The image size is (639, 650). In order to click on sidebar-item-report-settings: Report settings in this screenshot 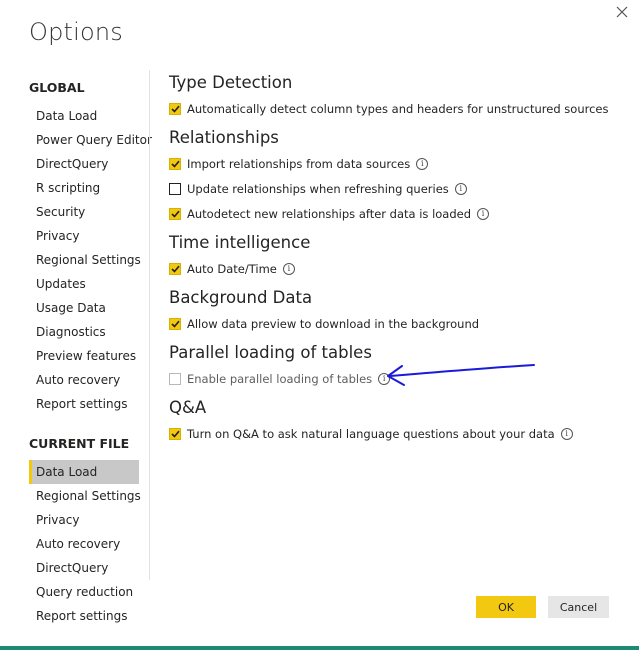, I will do `click(84, 404)`.